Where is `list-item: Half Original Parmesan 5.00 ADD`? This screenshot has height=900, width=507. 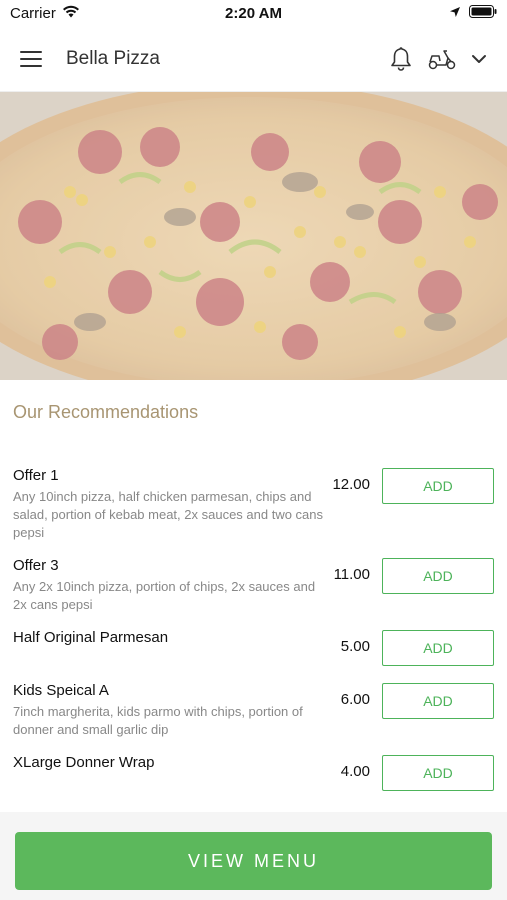 list-item: Half Original Parmesan 5.00 ADD is located at coordinates (253, 654).